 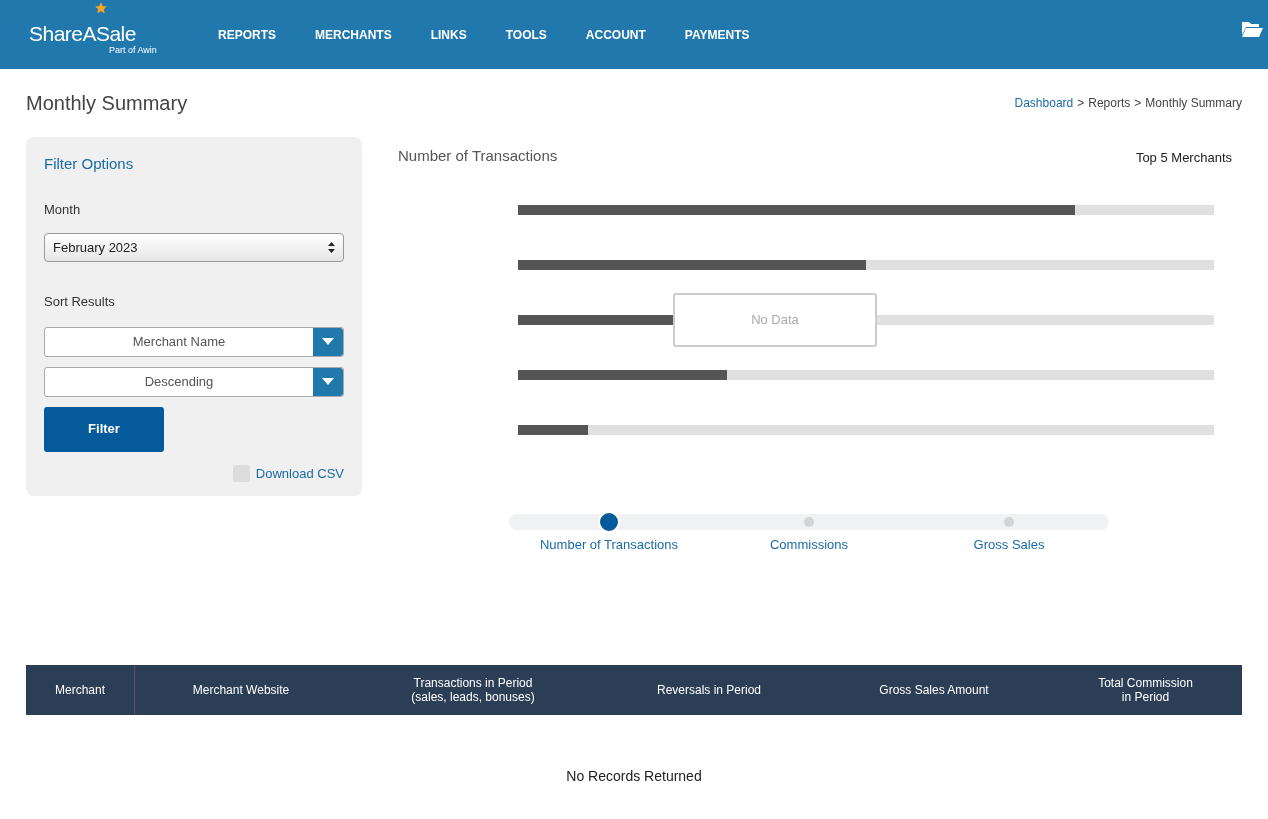 What do you see at coordinates (934, 690) in the screenshot?
I see `column-header: Gross Sales Amount` at bounding box center [934, 690].